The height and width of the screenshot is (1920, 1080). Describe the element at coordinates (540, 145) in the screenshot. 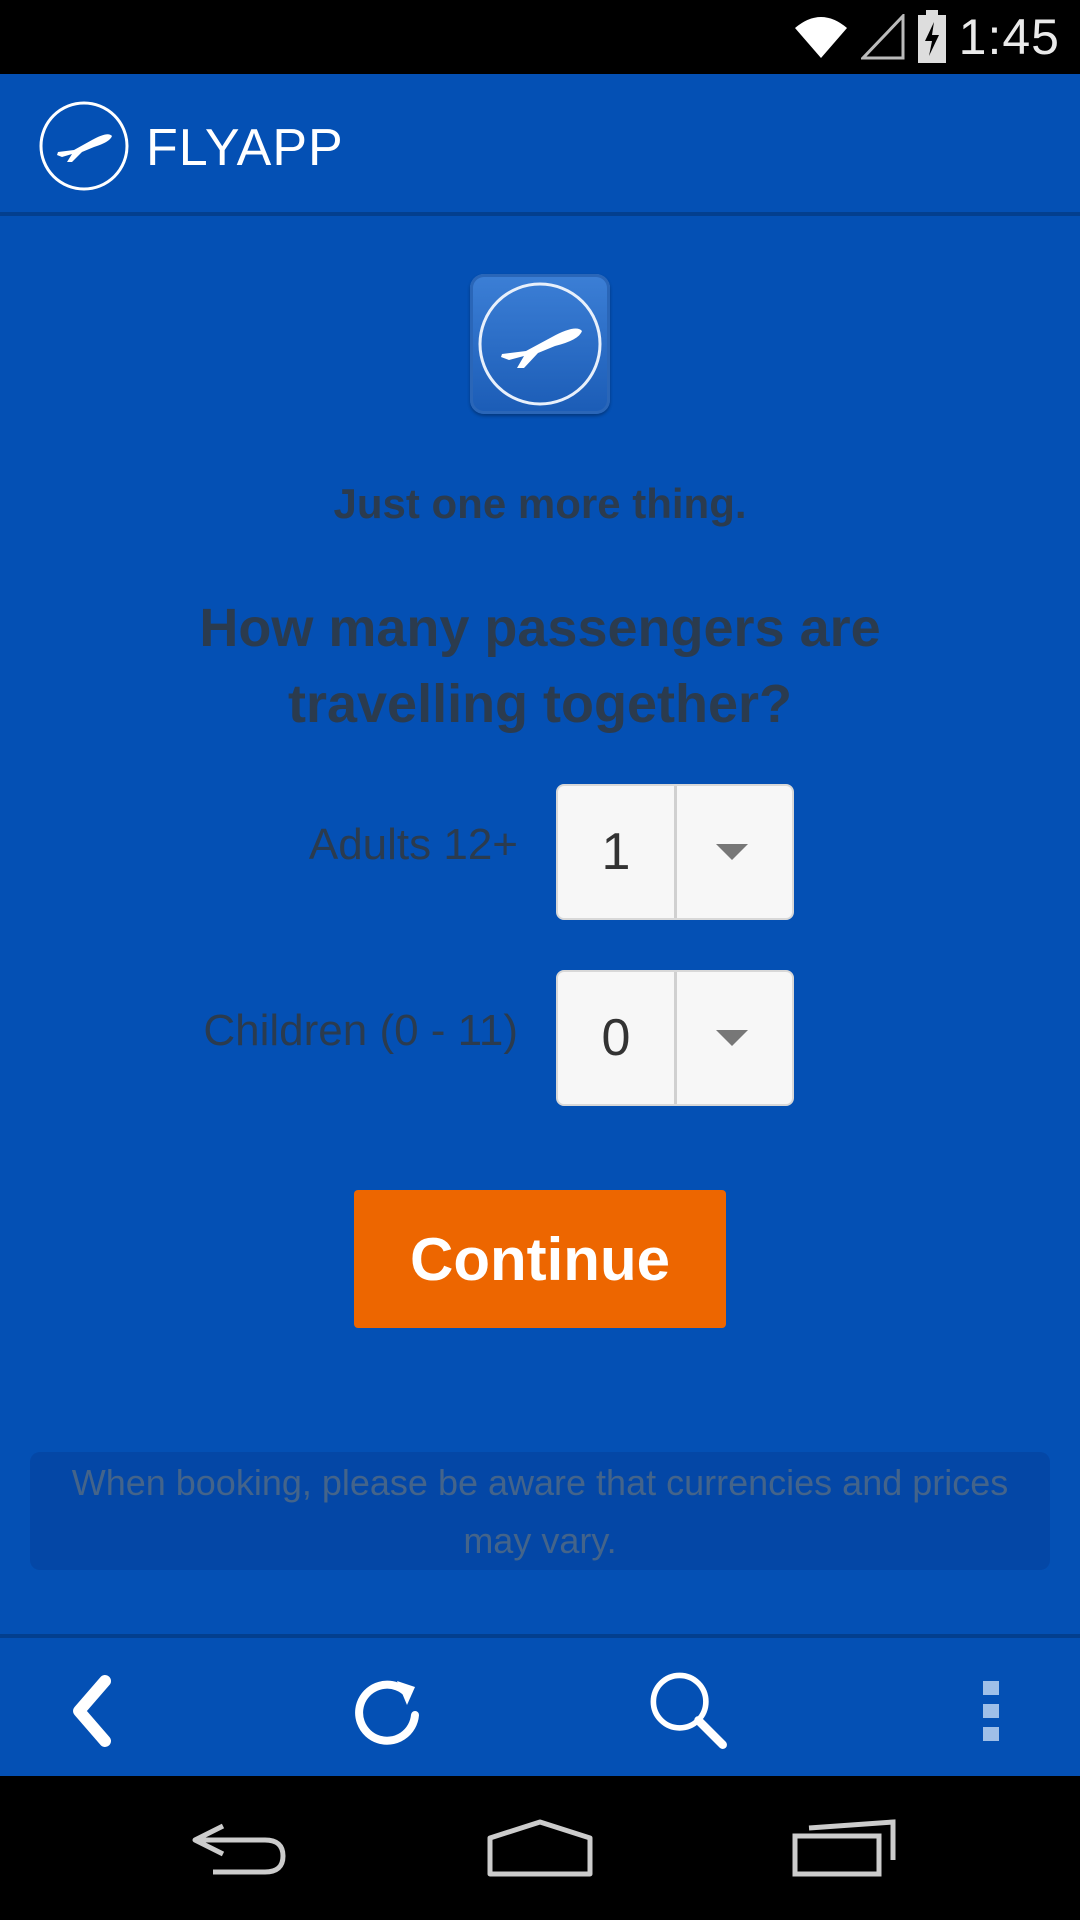

I see `app-bar: FLYAPP` at that location.